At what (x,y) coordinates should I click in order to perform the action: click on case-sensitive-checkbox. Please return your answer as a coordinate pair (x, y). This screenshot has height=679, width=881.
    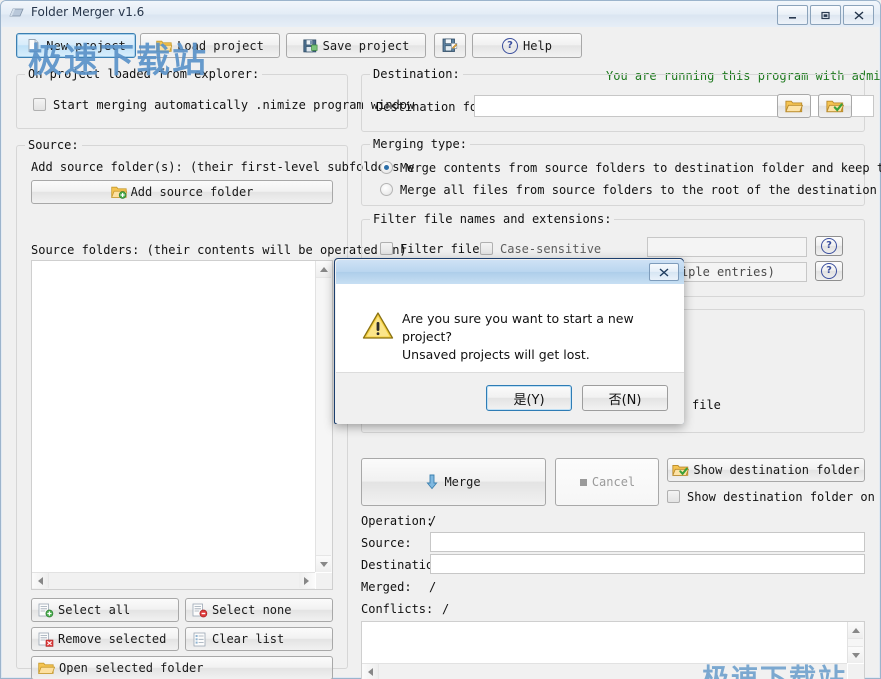
    Looking at the image, I should click on (486, 248).